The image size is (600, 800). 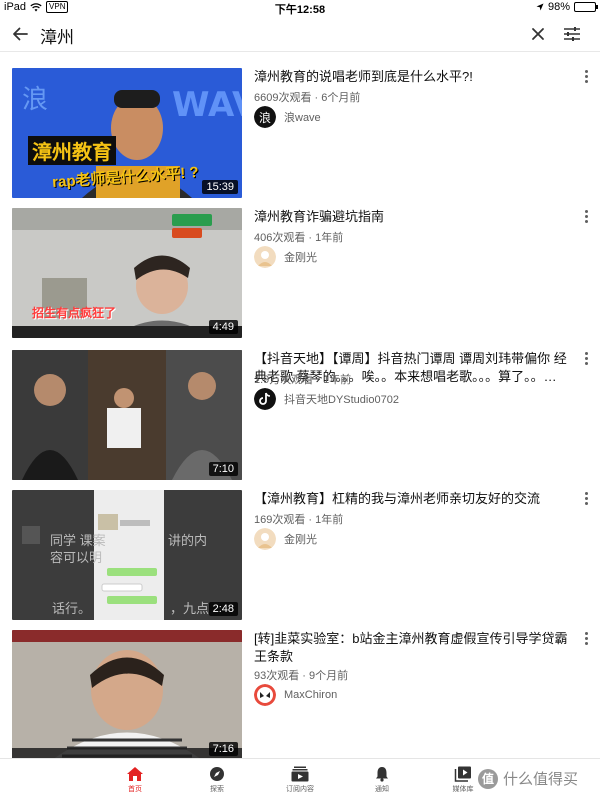 What do you see at coordinates (302, 118) in the screenshot?
I see `channel-name: 浪wave` at bounding box center [302, 118].